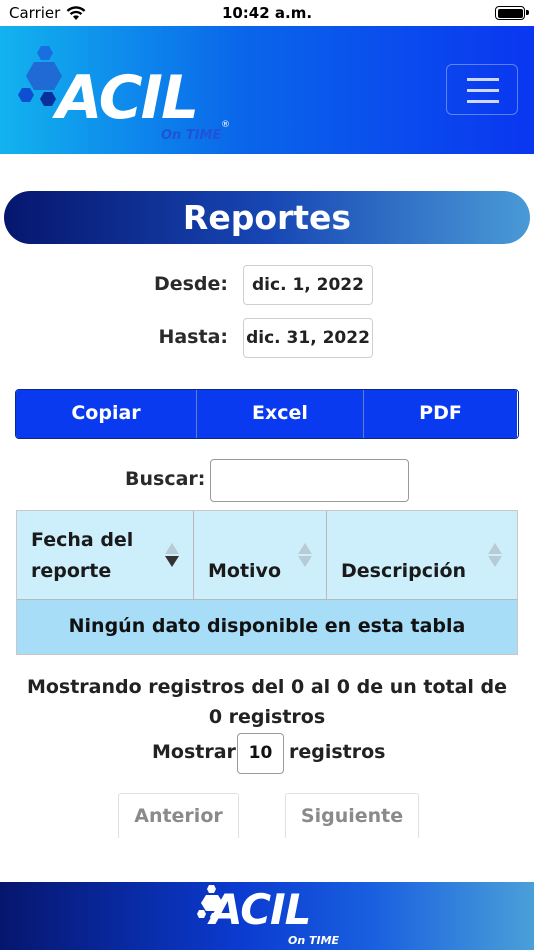 The width and height of the screenshot is (534, 950). I want to click on column-header-label: Descripción, so click(404, 571).